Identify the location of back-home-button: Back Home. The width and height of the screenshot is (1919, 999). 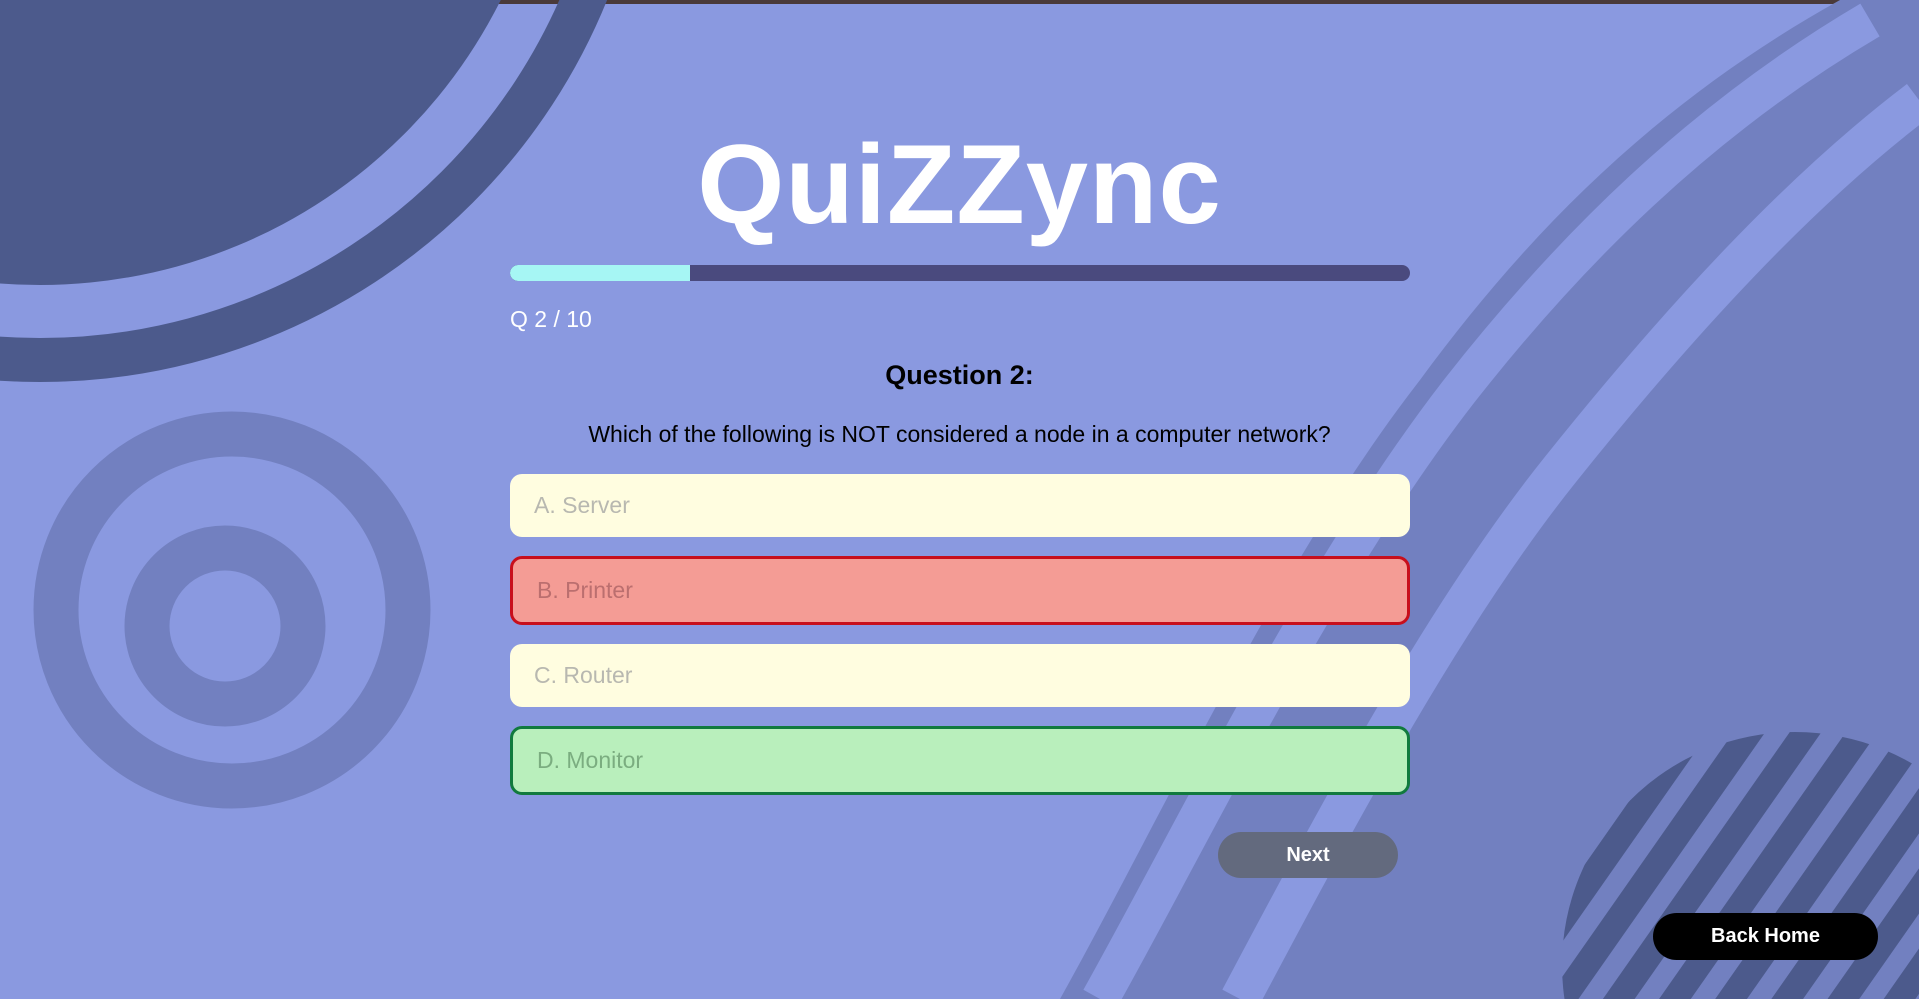
(1765, 936).